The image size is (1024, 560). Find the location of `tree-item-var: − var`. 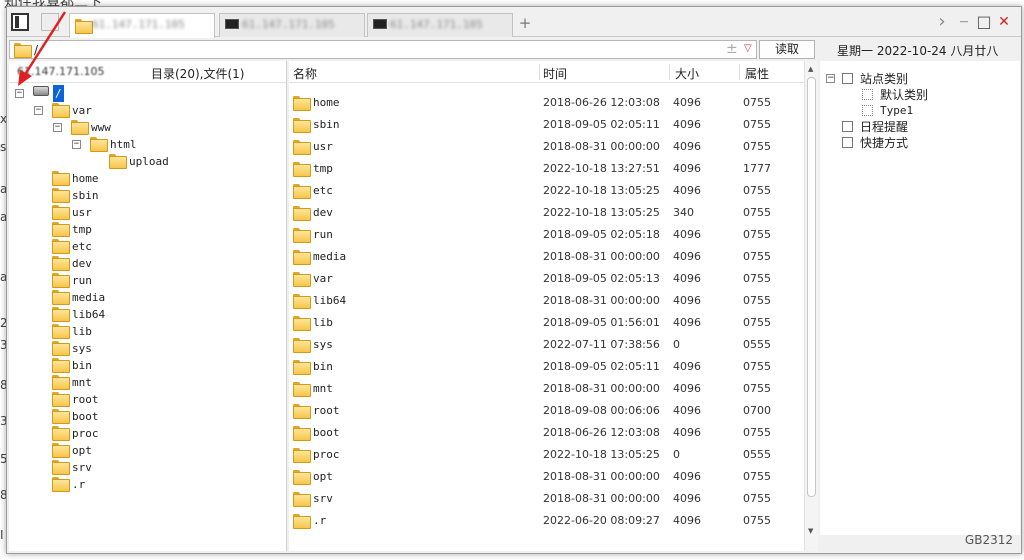

tree-item-var: − var is located at coordinates (144, 110).